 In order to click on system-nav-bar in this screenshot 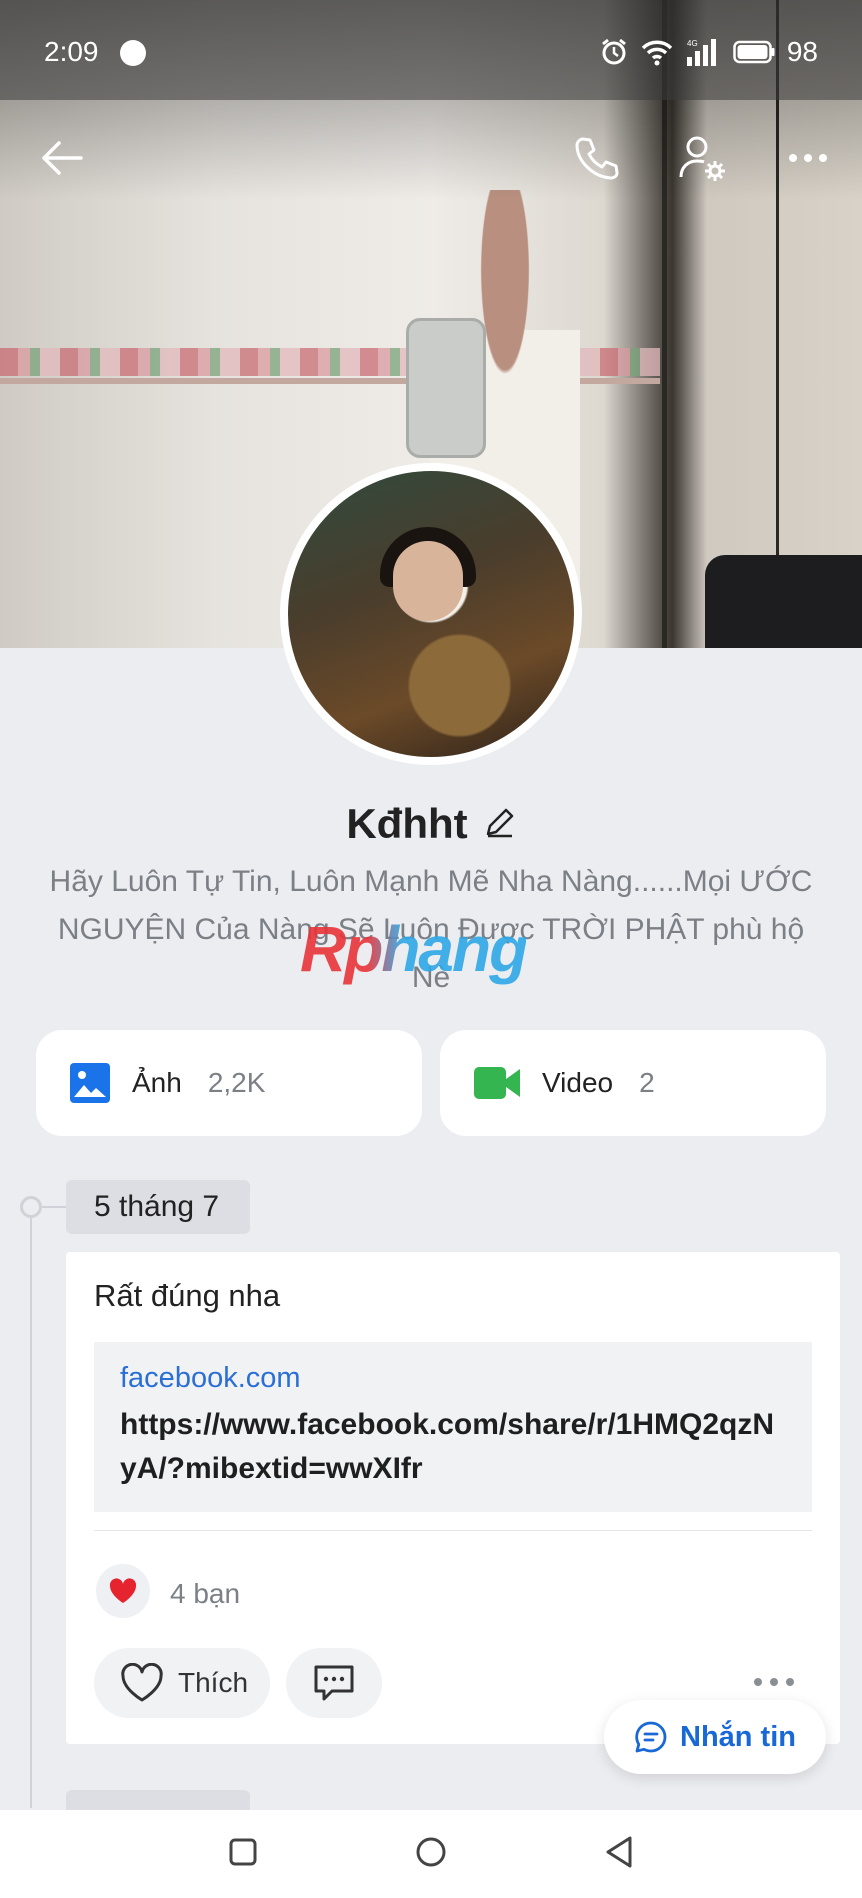, I will do `click(431, 1854)`.